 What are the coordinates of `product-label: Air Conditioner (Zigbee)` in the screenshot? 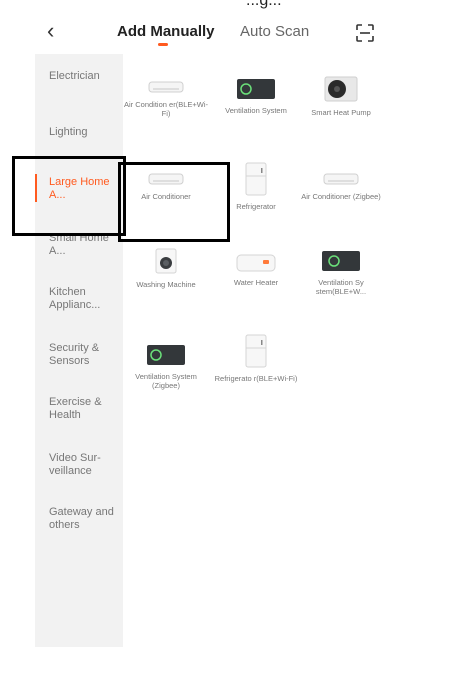 It's located at (341, 196).